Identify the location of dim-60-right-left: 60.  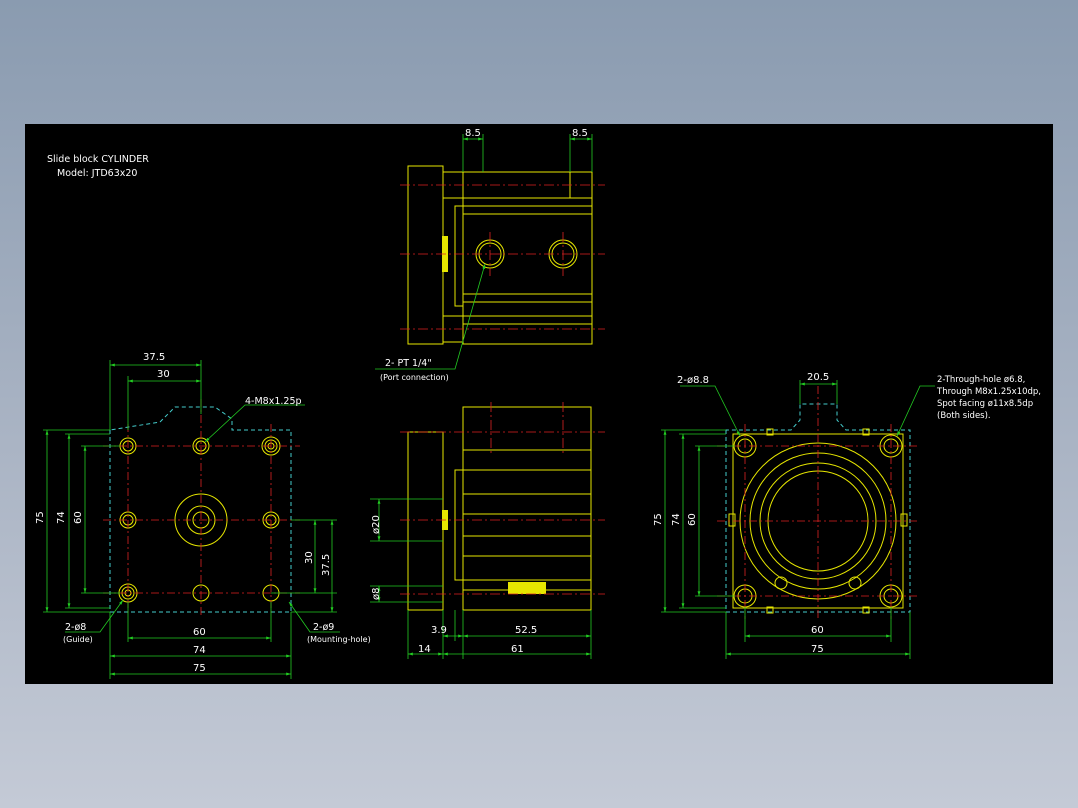
(692, 519).